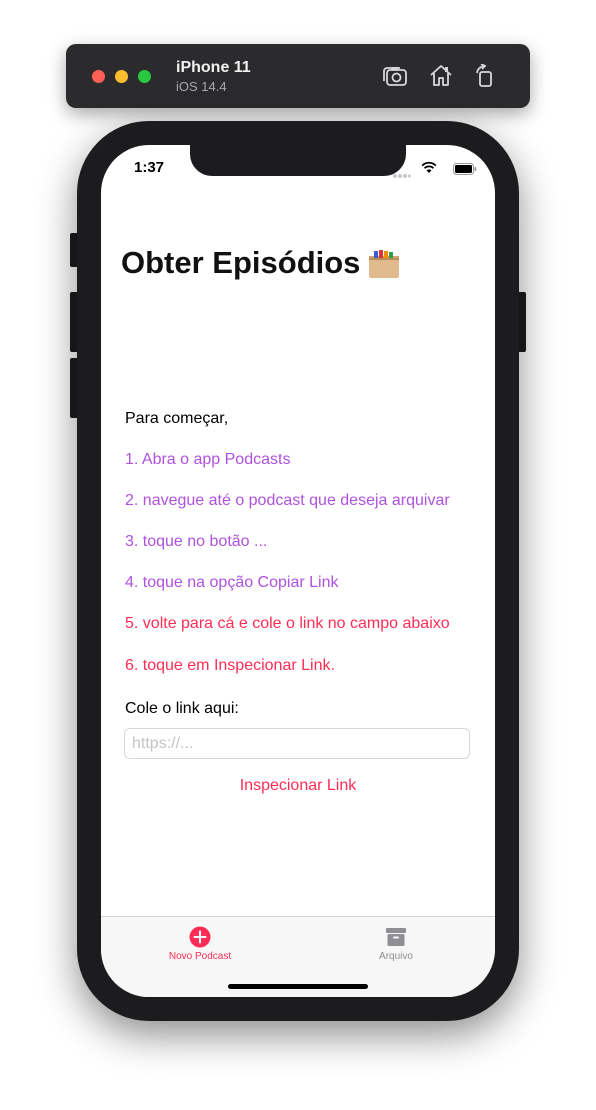 Image resolution: width=596 pixels, height=1110 pixels. What do you see at coordinates (297, 743) in the screenshot?
I see `link-input` at bounding box center [297, 743].